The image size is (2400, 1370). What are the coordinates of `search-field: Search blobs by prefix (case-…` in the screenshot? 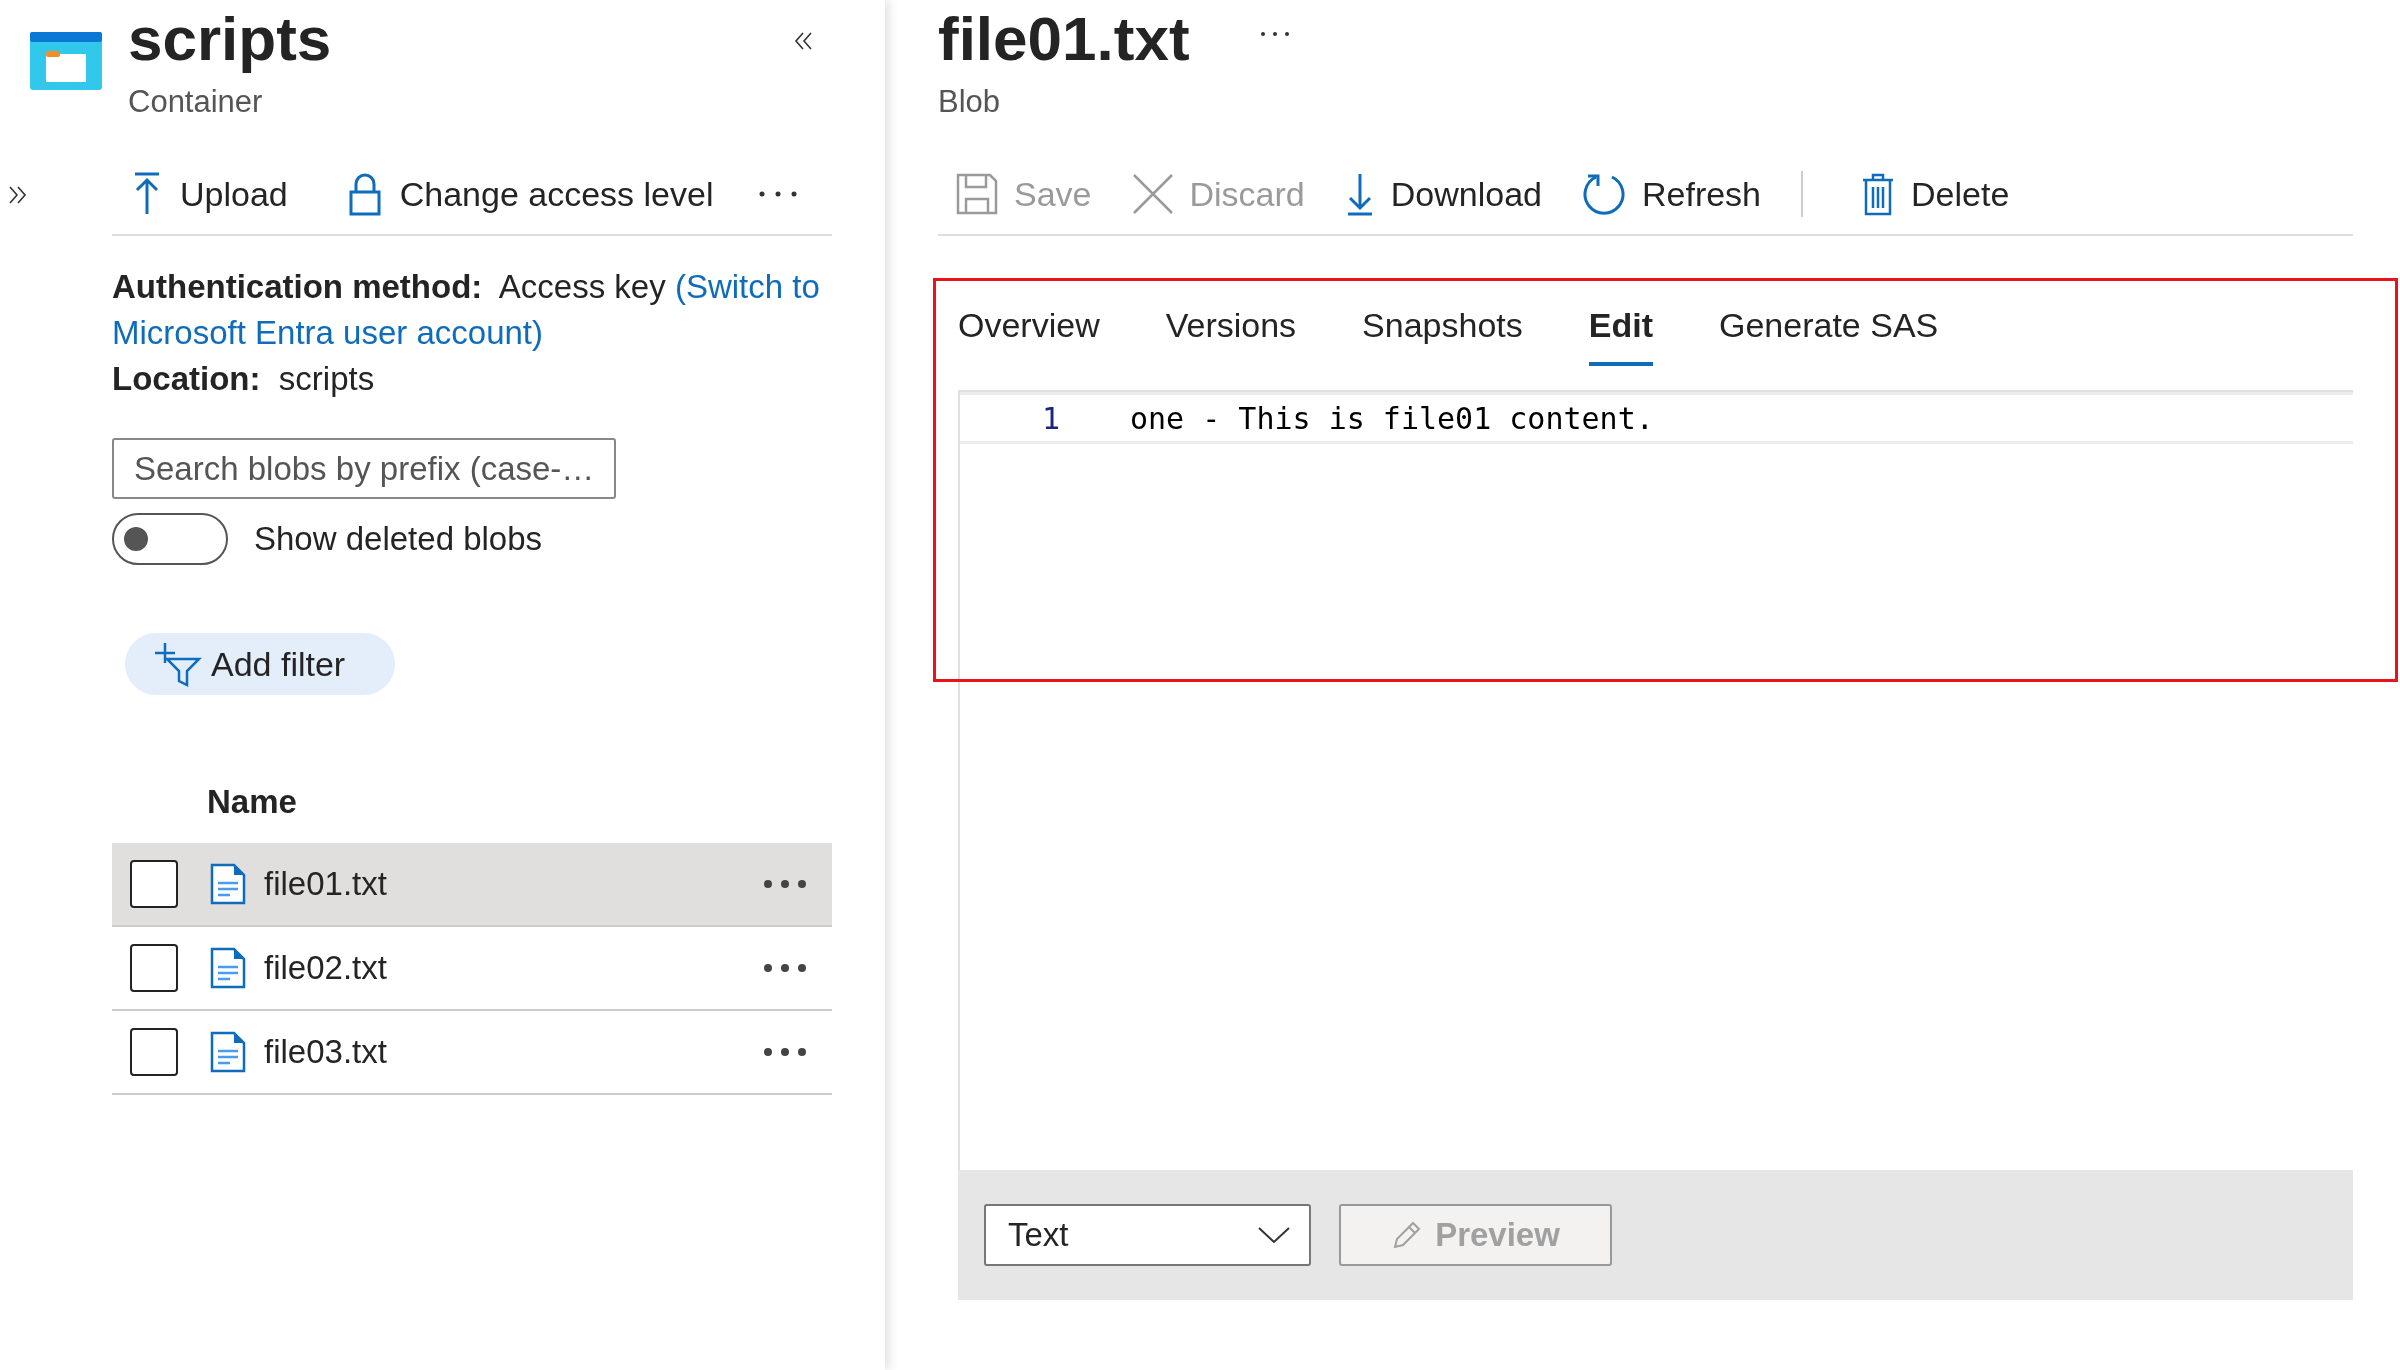 It's located at (364, 468).